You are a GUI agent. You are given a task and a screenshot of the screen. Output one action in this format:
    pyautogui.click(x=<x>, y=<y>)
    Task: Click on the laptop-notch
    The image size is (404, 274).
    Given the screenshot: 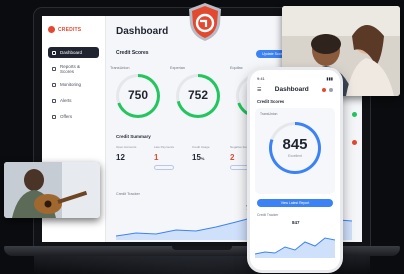 What is the action you would take?
    pyautogui.click(x=202, y=248)
    